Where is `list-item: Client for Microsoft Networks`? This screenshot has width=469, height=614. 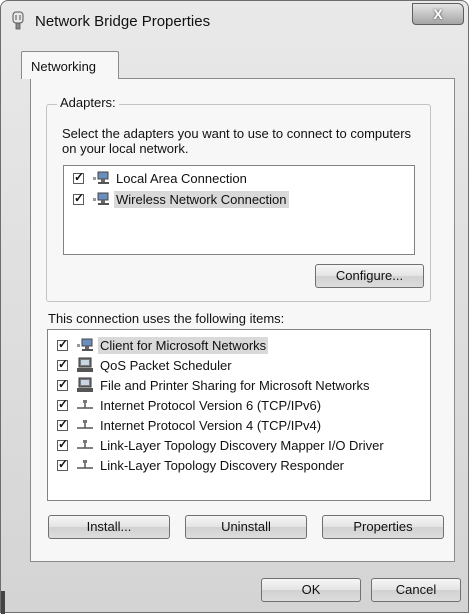
list-item: Client for Microsoft Networks is located at coordinates (163, 345).